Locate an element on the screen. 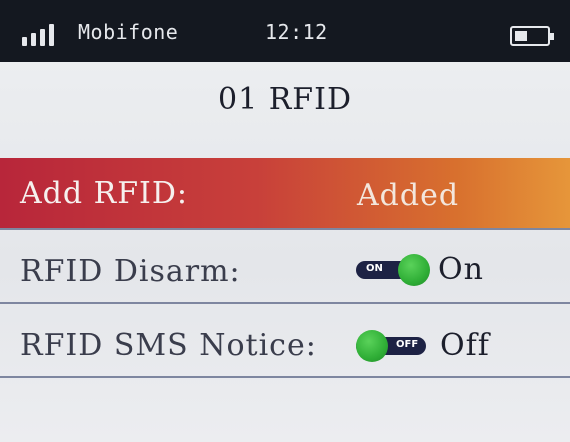 Image resolution: width=570 pixels, height=442 pixels. signal-icon is located at coordinates (42, 35).